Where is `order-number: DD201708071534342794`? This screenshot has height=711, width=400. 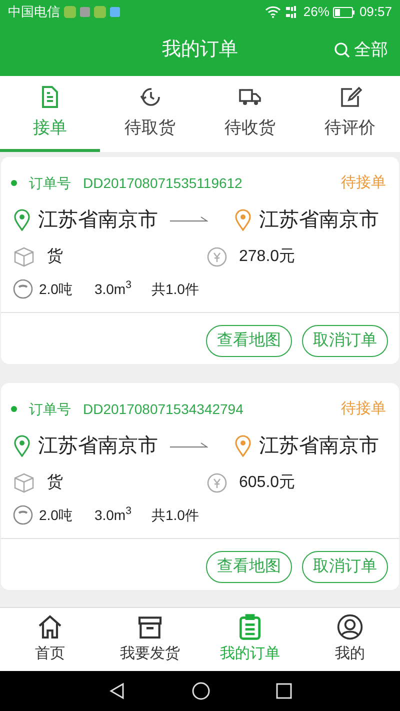 order-number: DD201708071534342794 is located at coordinates (163, 409).